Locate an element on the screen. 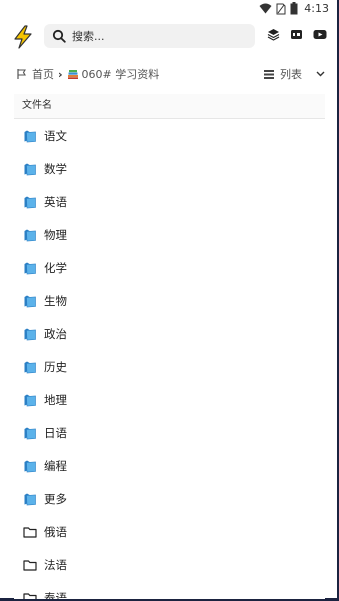 The width and height of the screenshot is (339, 601). file-list-header: 文件名 is located at coordinates (169, 106).